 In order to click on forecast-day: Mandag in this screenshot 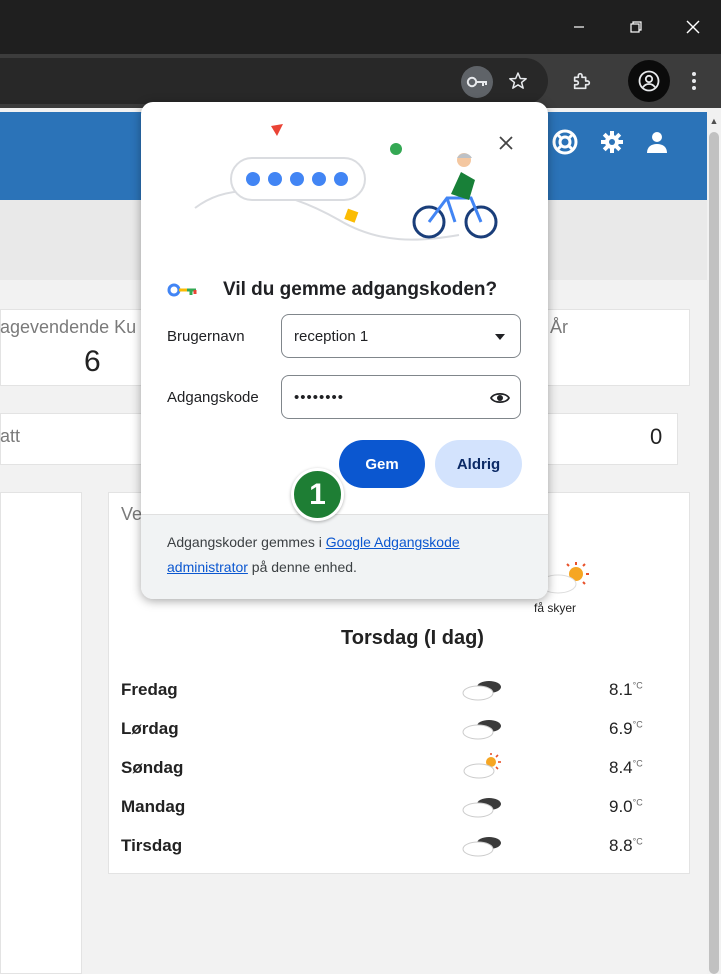, I will do `click(153, 806)`.